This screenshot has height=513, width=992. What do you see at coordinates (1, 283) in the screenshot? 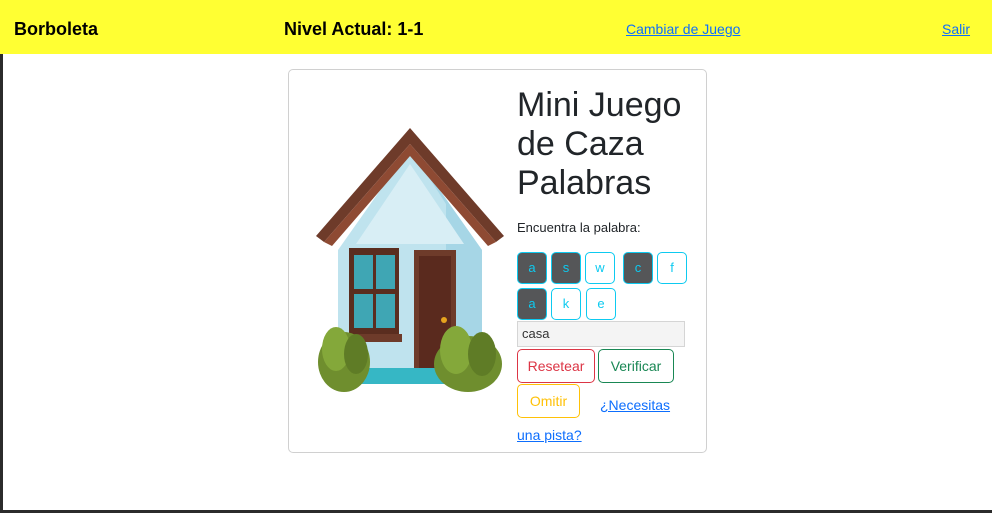
I see `window-left-edge` at bounding box center [1, 283].